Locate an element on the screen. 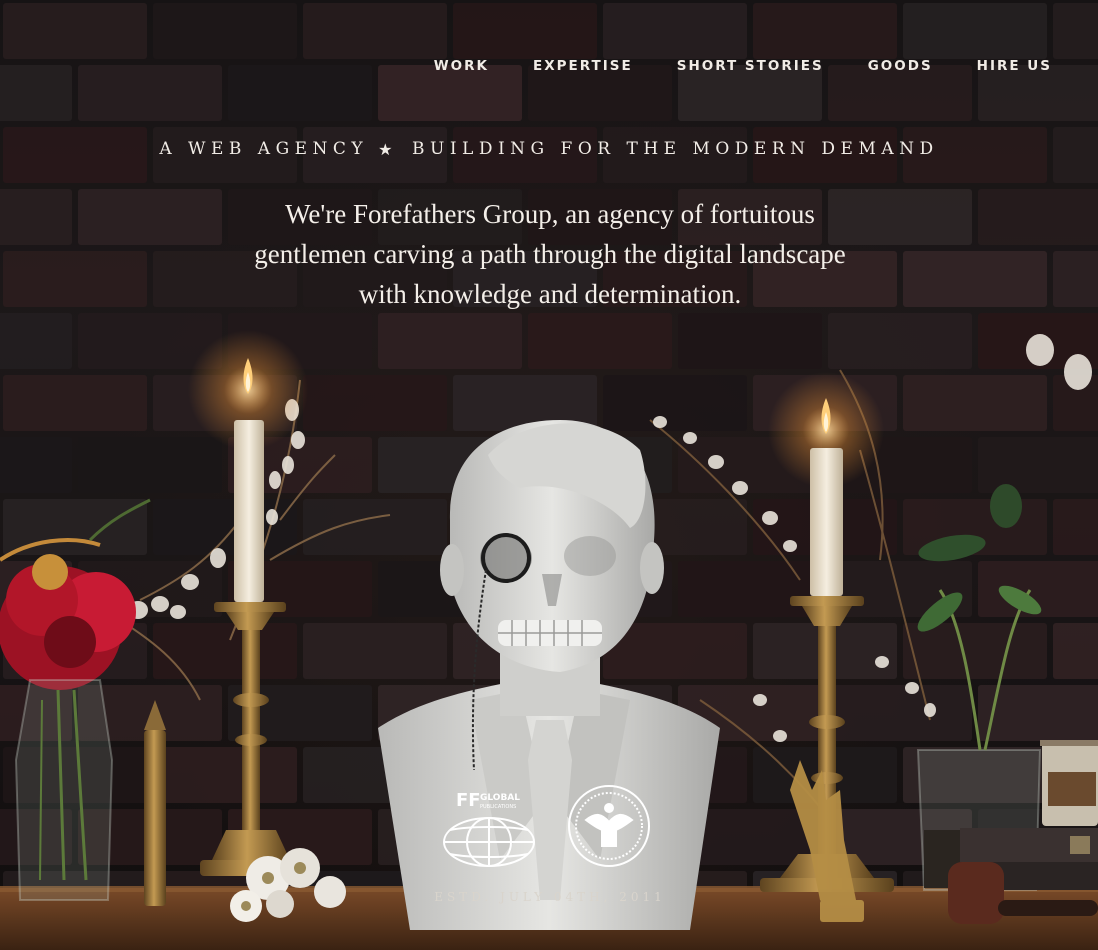 This screenshot has height=950, width=1098. brass-shell is located at coordinates (155, 818).